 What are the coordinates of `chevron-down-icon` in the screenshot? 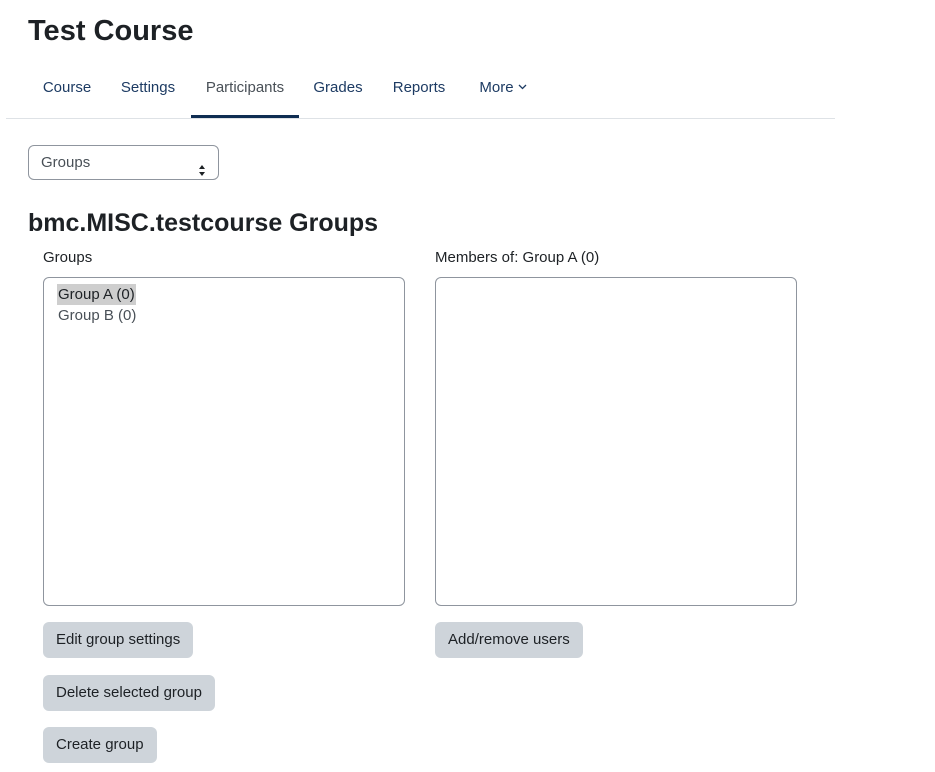 It's located at (522, 86).